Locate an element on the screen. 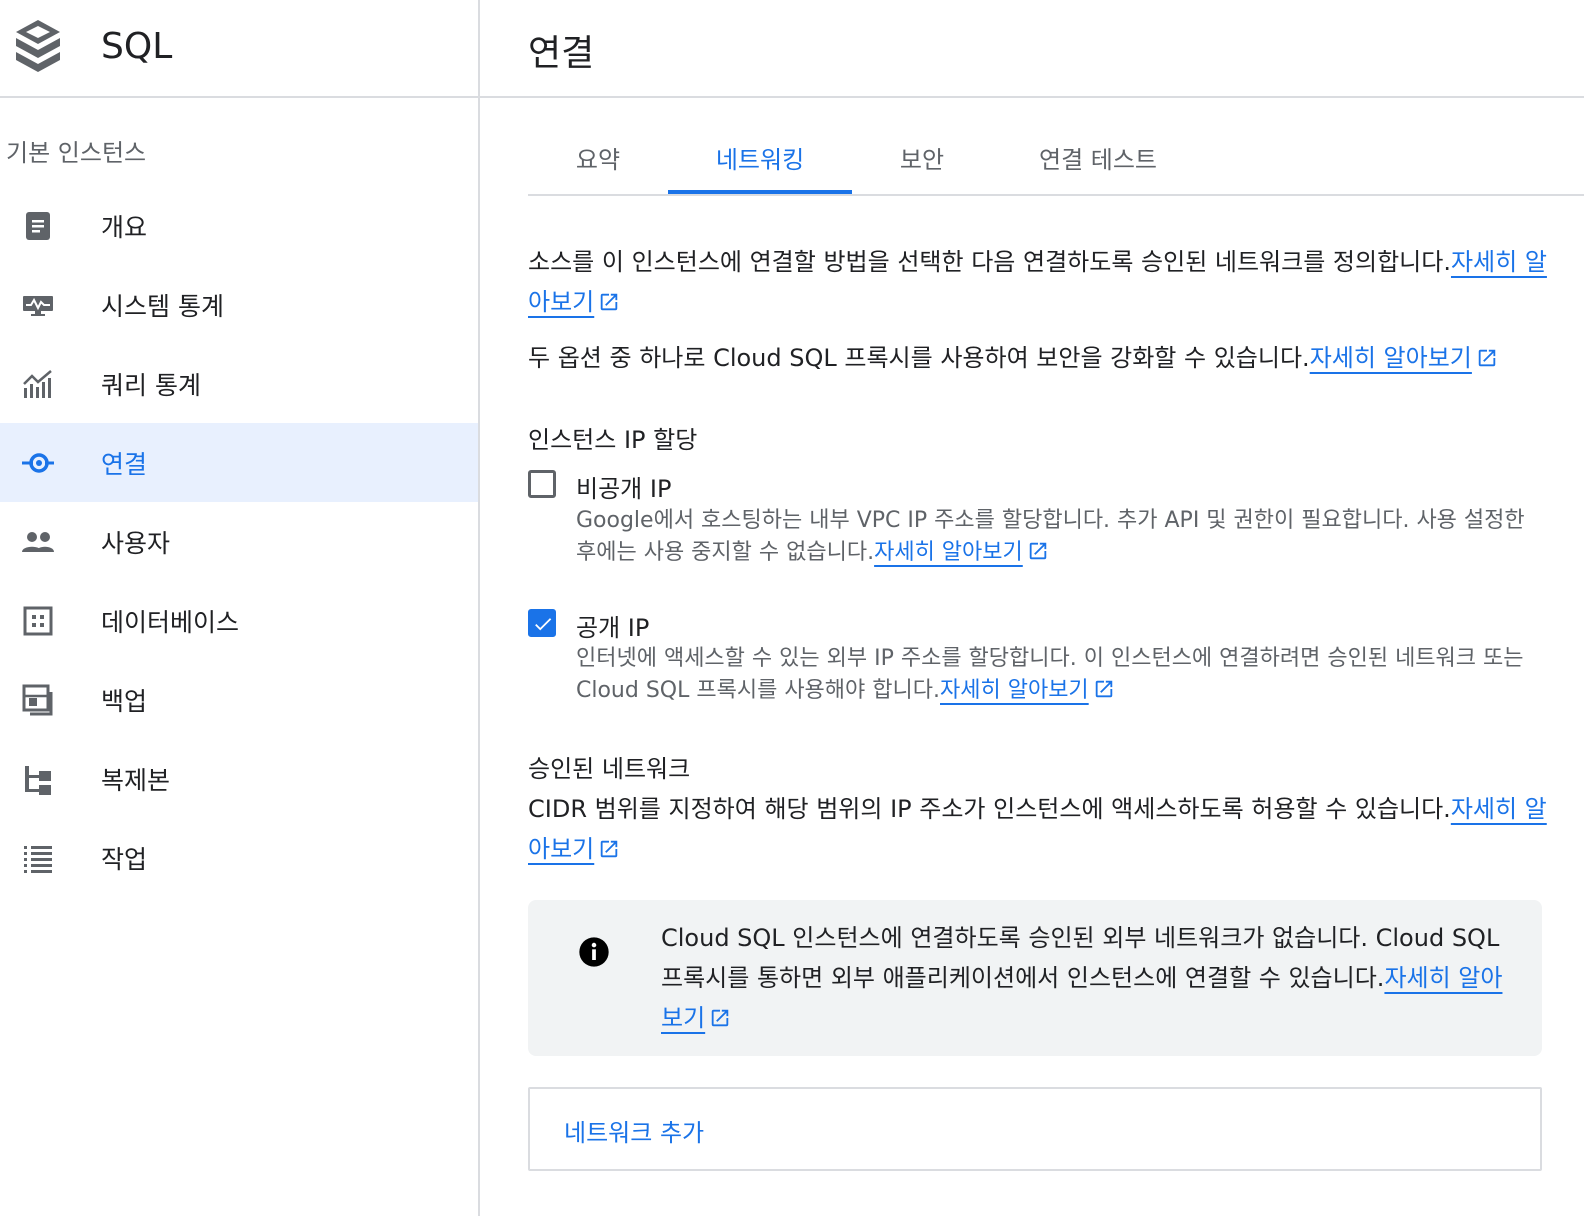 Image resolution: width=1584 pixels, height=1216 pixels. sidebar-item-users: 사용자 is located at coordinates (239, 541).